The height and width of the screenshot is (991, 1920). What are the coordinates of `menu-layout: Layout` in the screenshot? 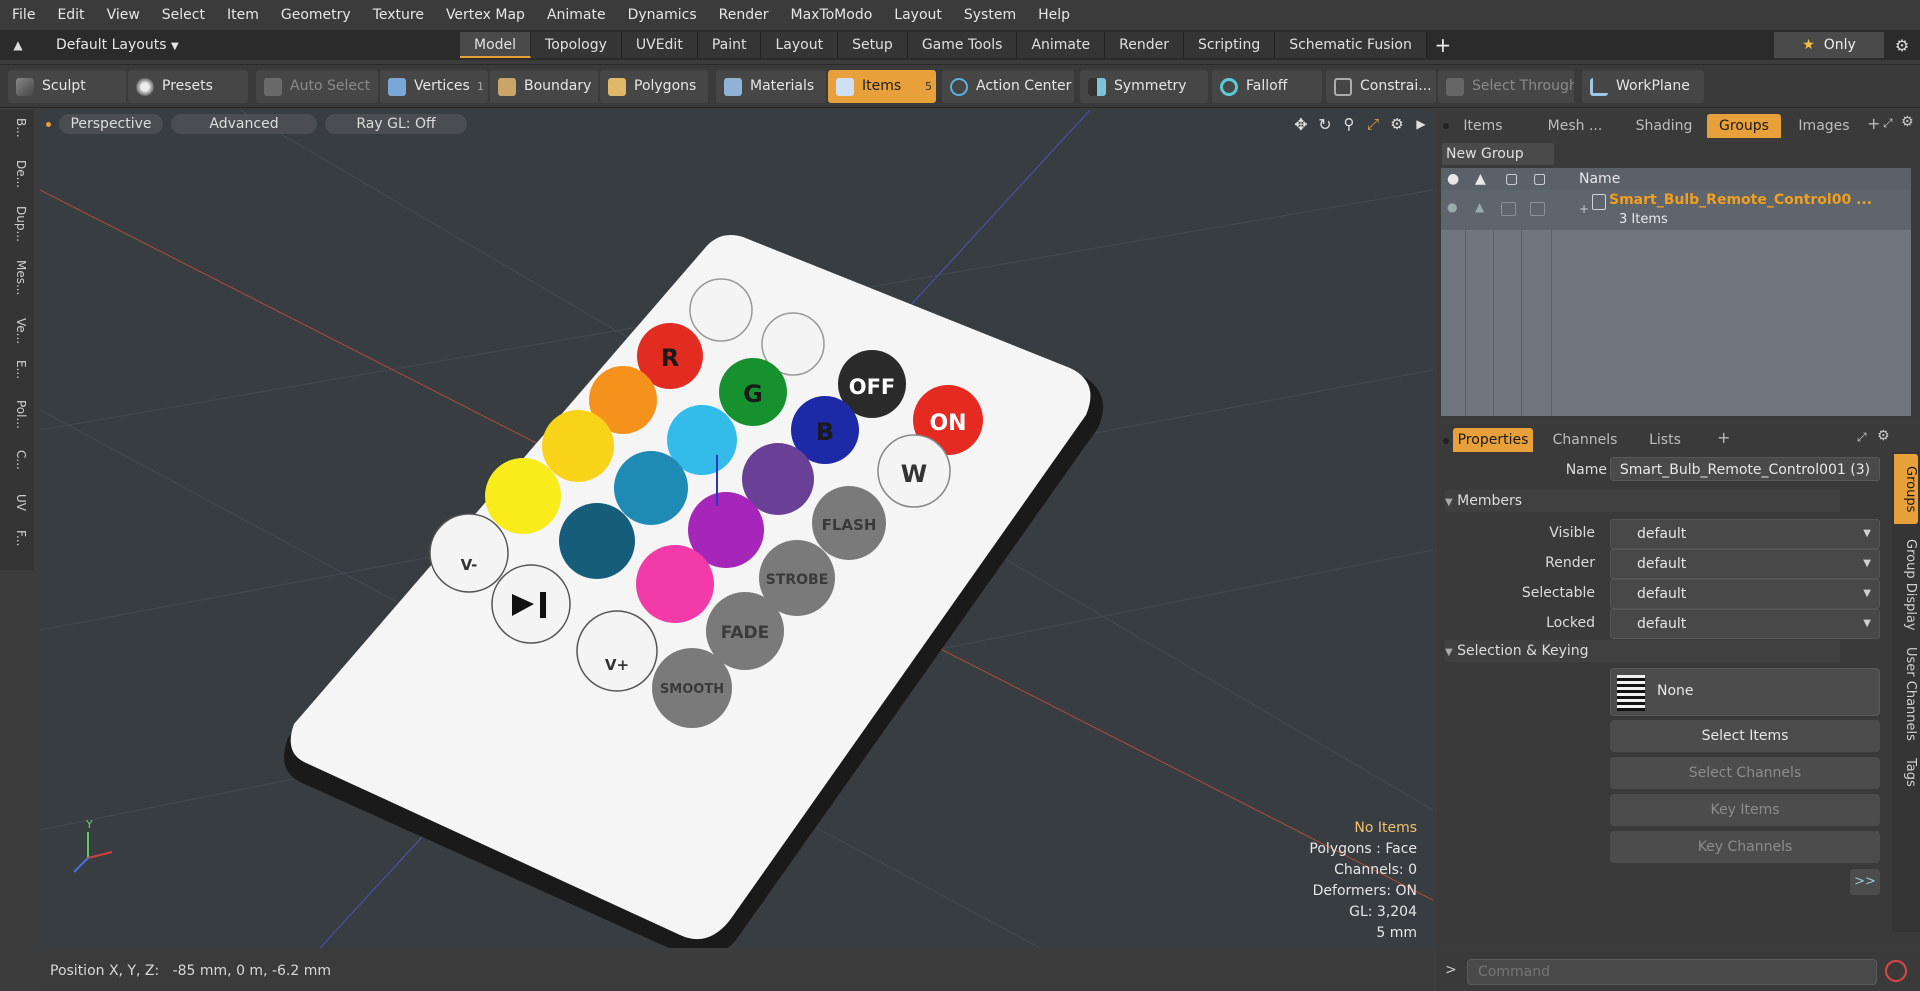 It's located at (917, 15).